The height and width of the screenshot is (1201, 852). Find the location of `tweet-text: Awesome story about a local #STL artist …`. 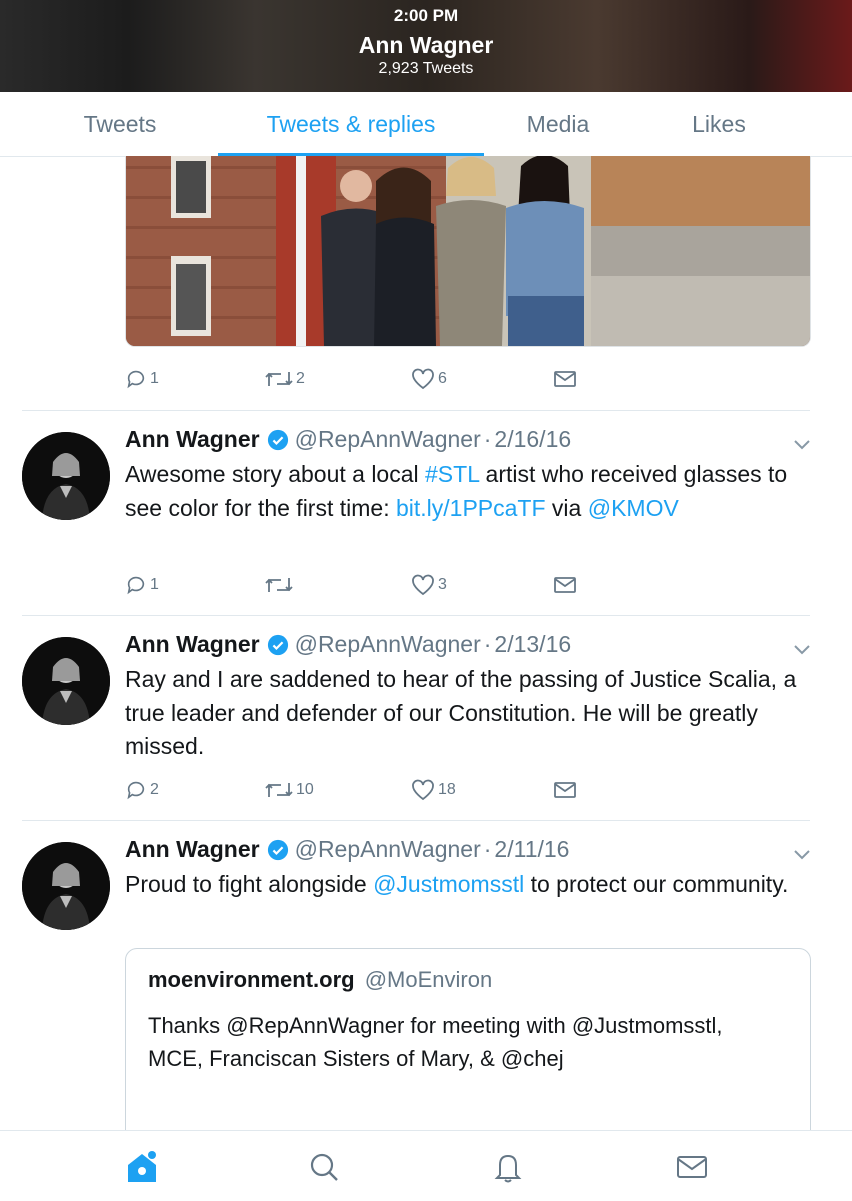

tweet-text: Awesome story about a local #STL artist … is located at coordinates (465, 491).